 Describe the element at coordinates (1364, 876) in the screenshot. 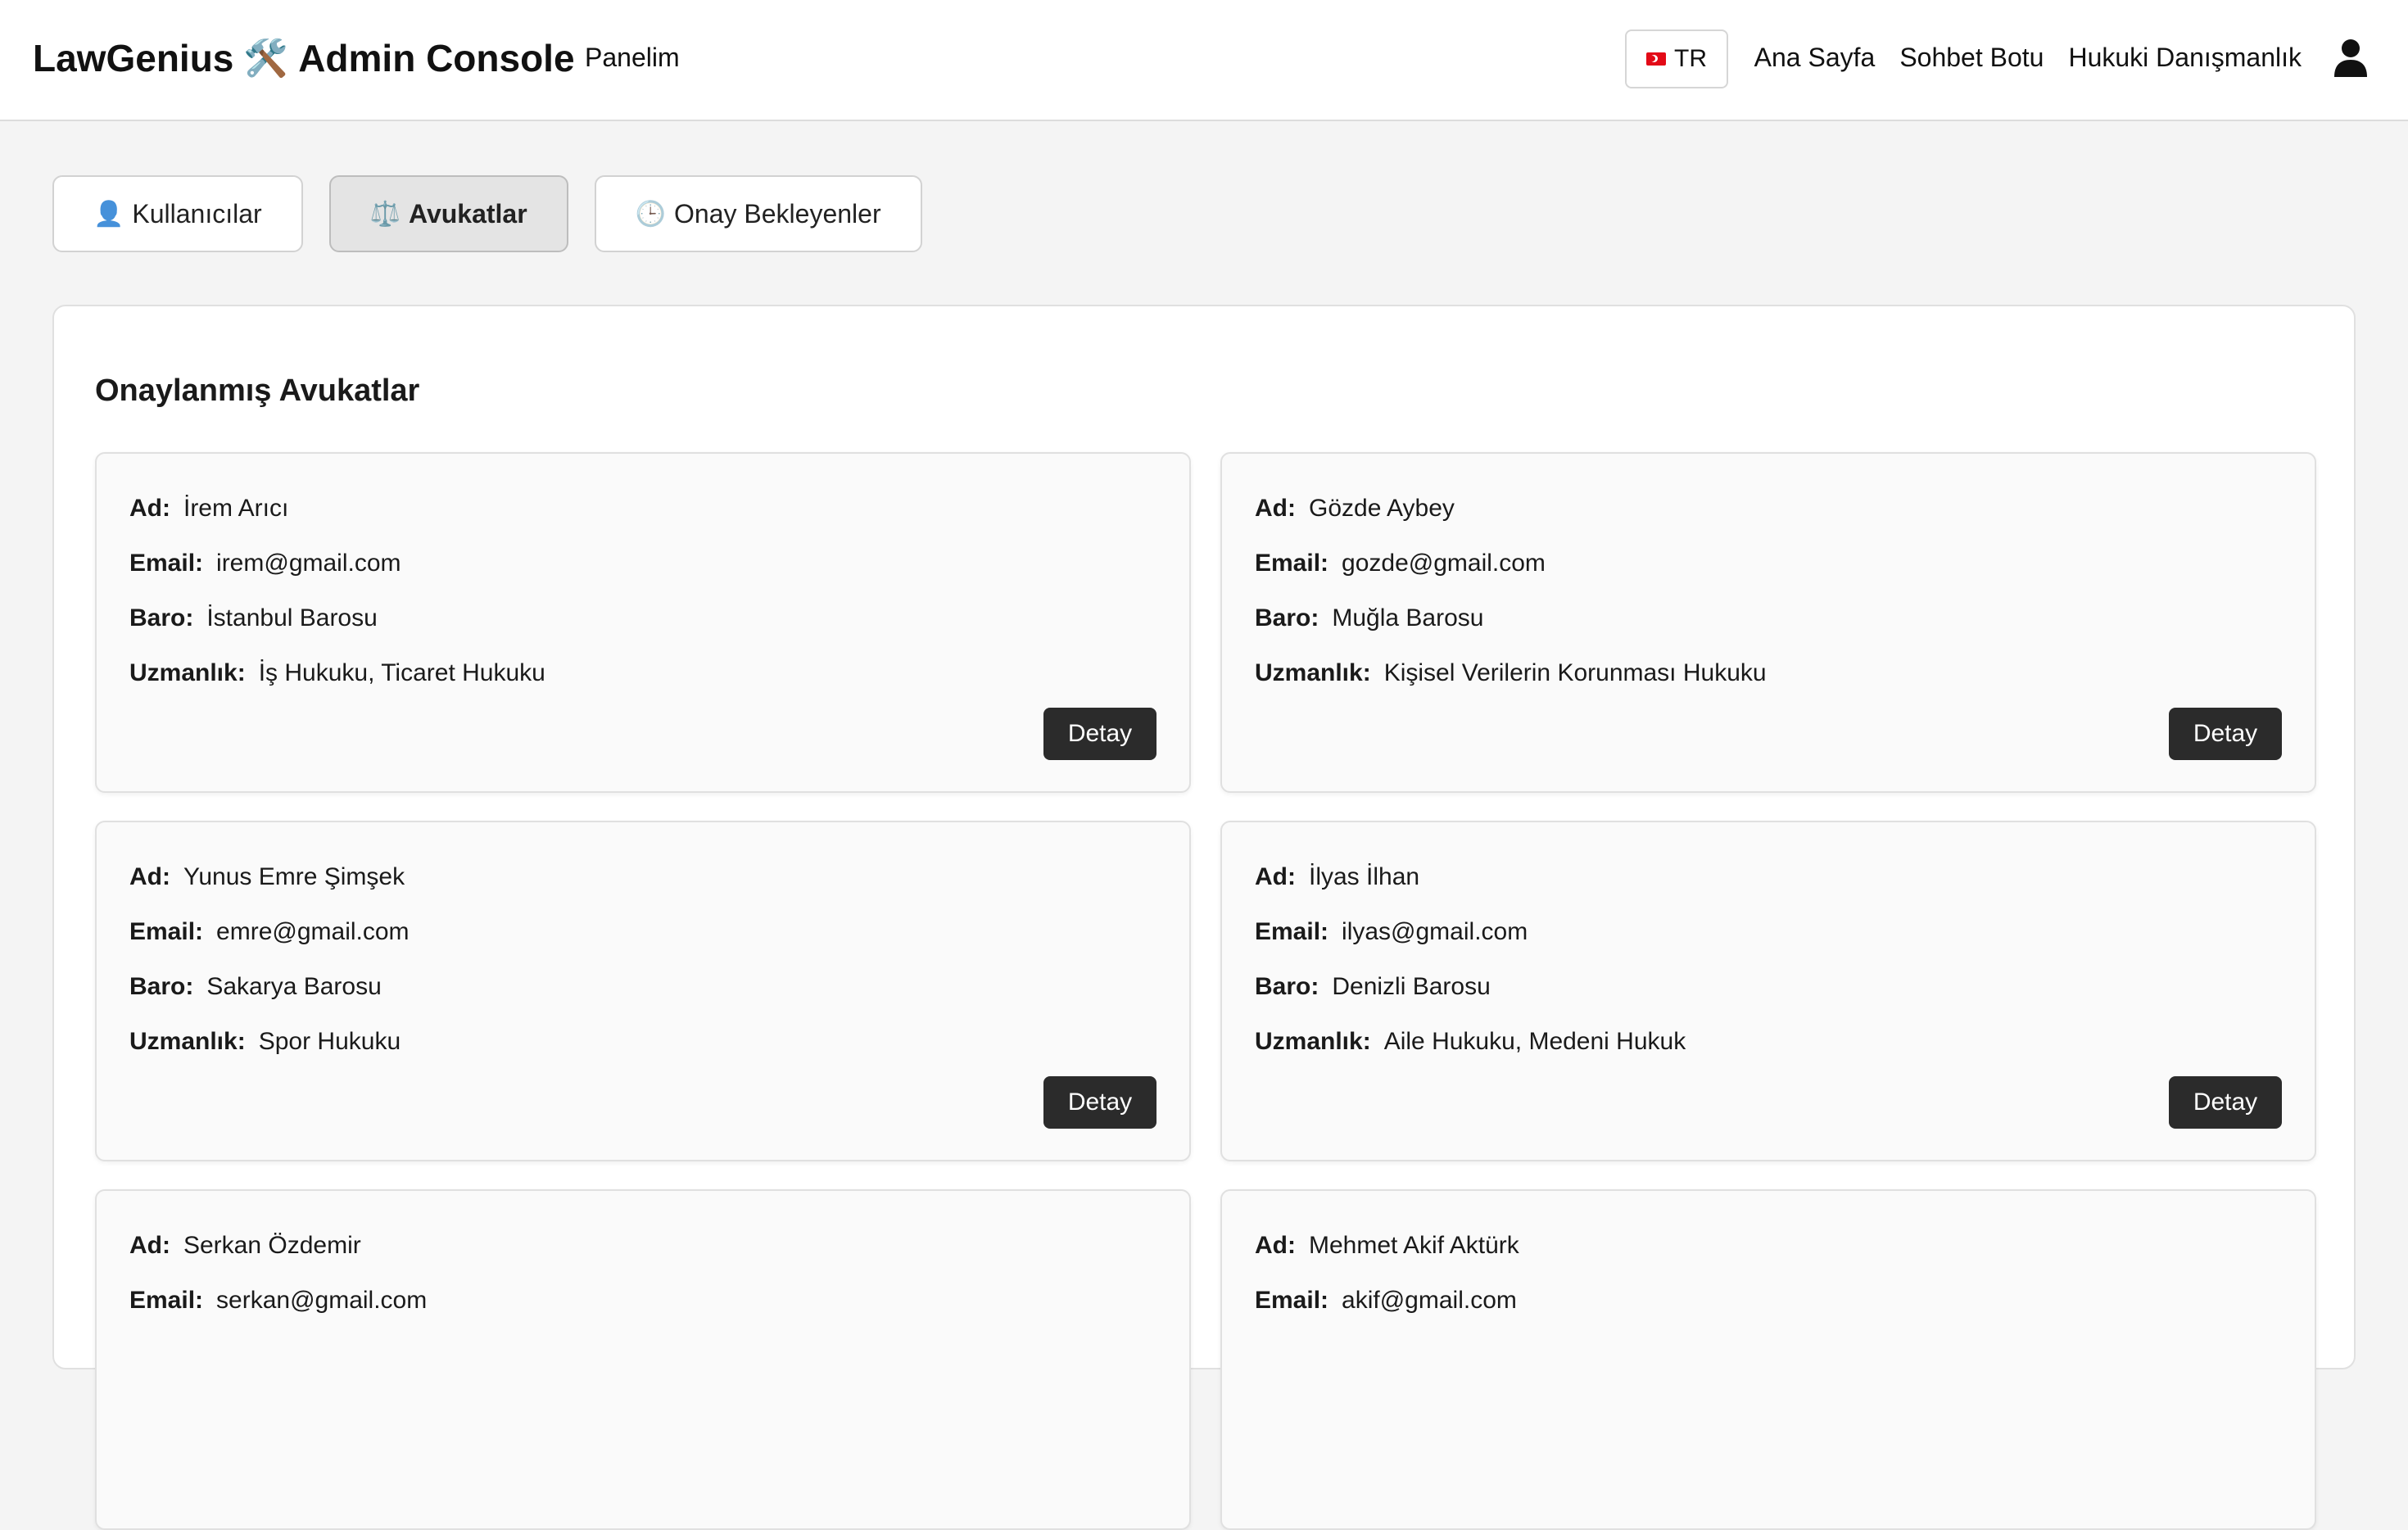

I see `name-value: İlyas İlhan` at that location.